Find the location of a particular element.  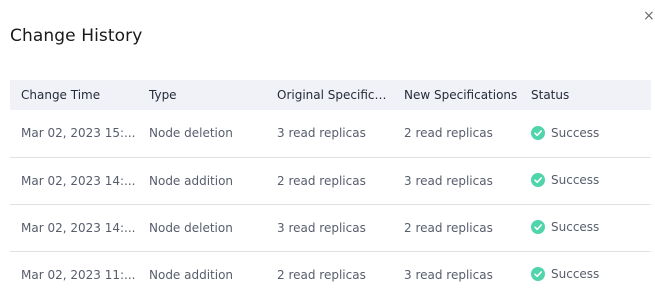

close-button: × is located at coordinates (649, 16).